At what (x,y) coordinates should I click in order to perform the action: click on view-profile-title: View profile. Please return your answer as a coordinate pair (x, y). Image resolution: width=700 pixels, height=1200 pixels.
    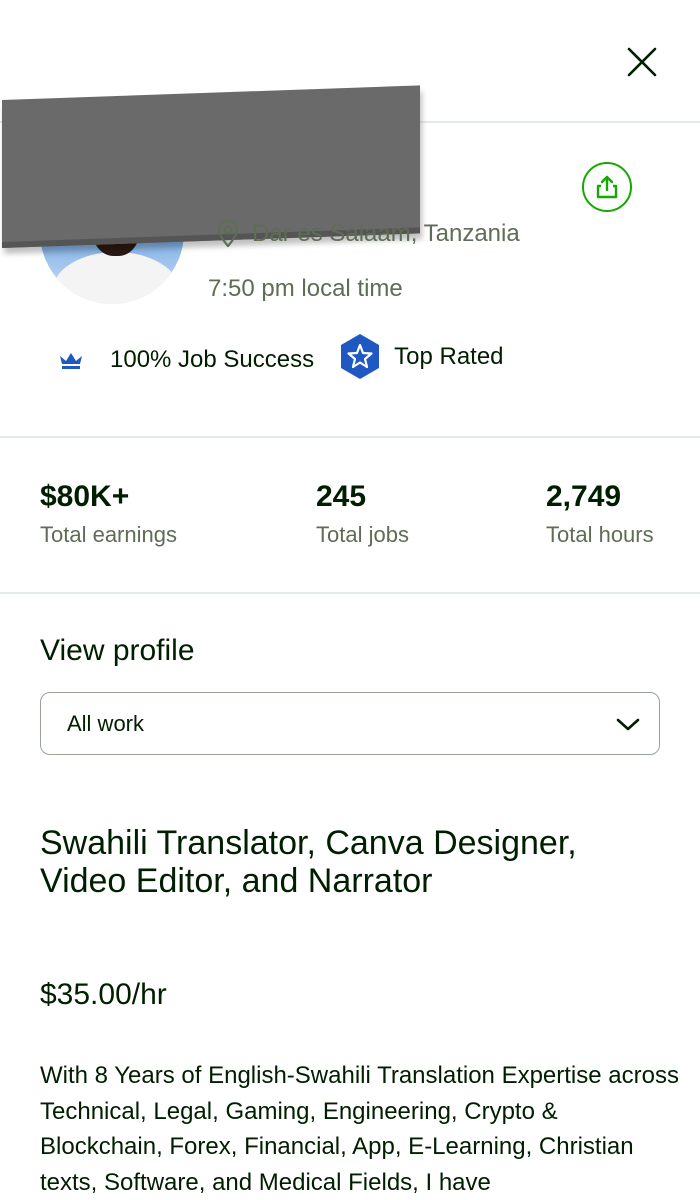
    Looking at the image, I should click on (117, 650).